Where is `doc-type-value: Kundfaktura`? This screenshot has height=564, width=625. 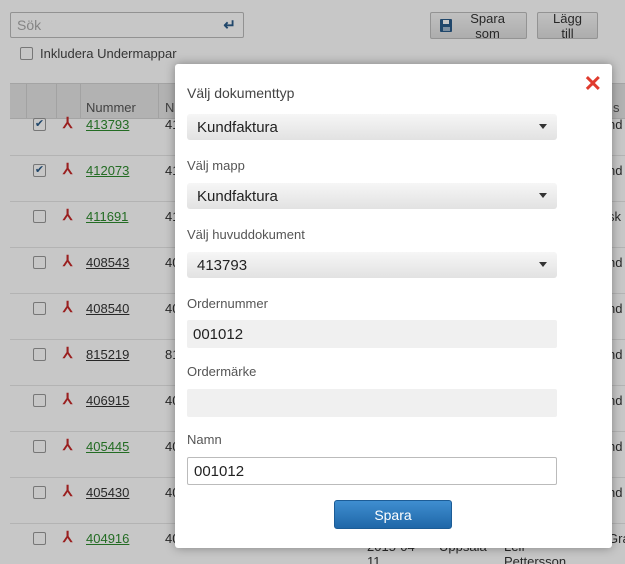
doc-type-value: Kundfaktura is located at coordinates (237, 127).